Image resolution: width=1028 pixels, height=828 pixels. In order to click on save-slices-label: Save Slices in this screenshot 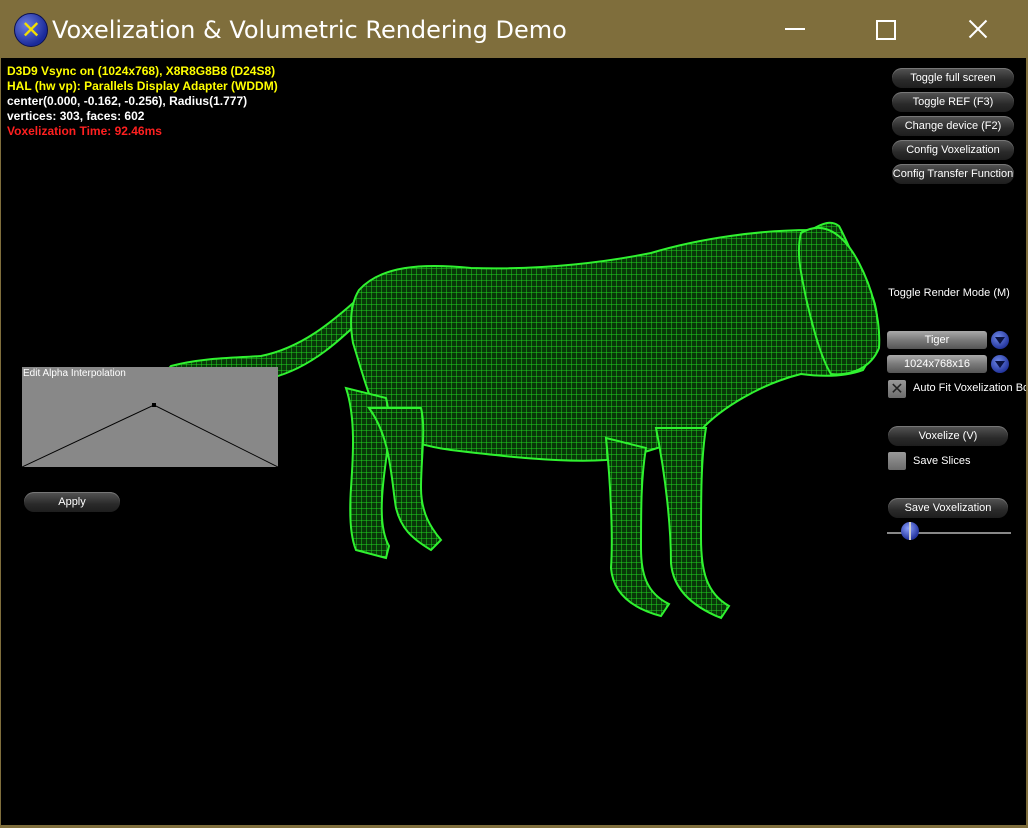, I will do `click(942, 461)`.